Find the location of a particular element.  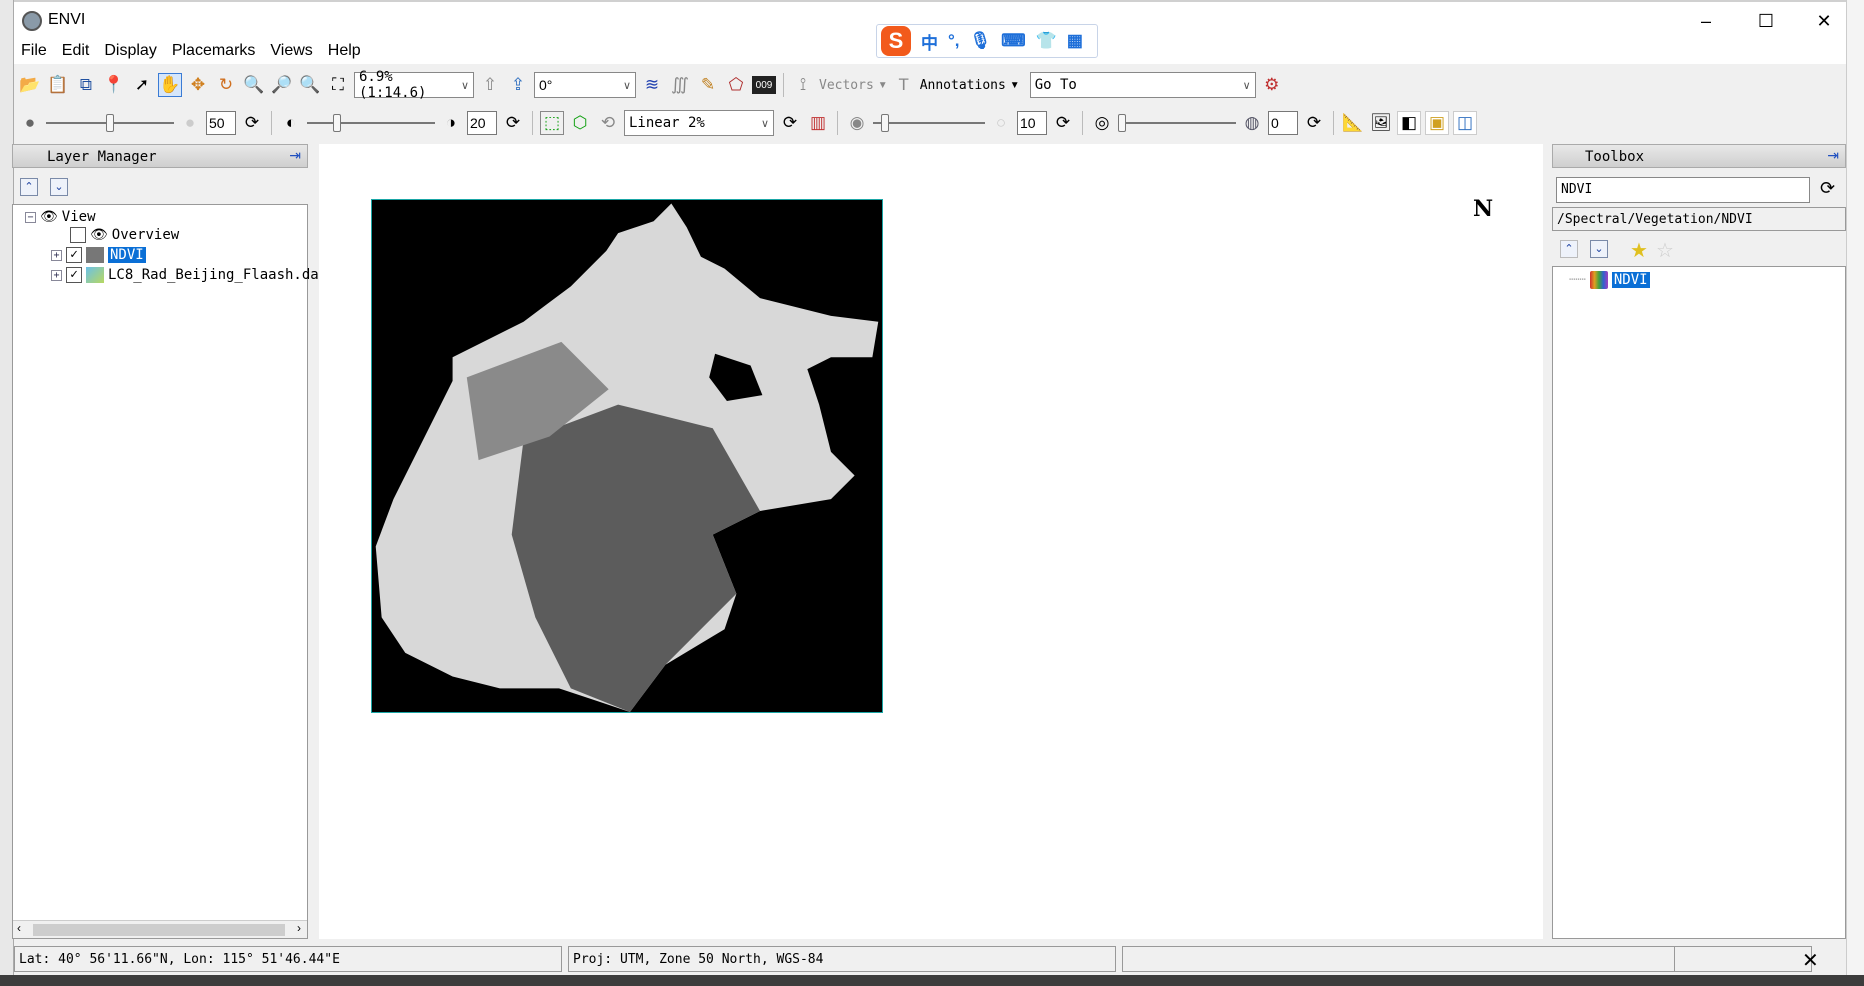

remove-favorite-star-icon: ☆ is located at coordinates (1665, 250).